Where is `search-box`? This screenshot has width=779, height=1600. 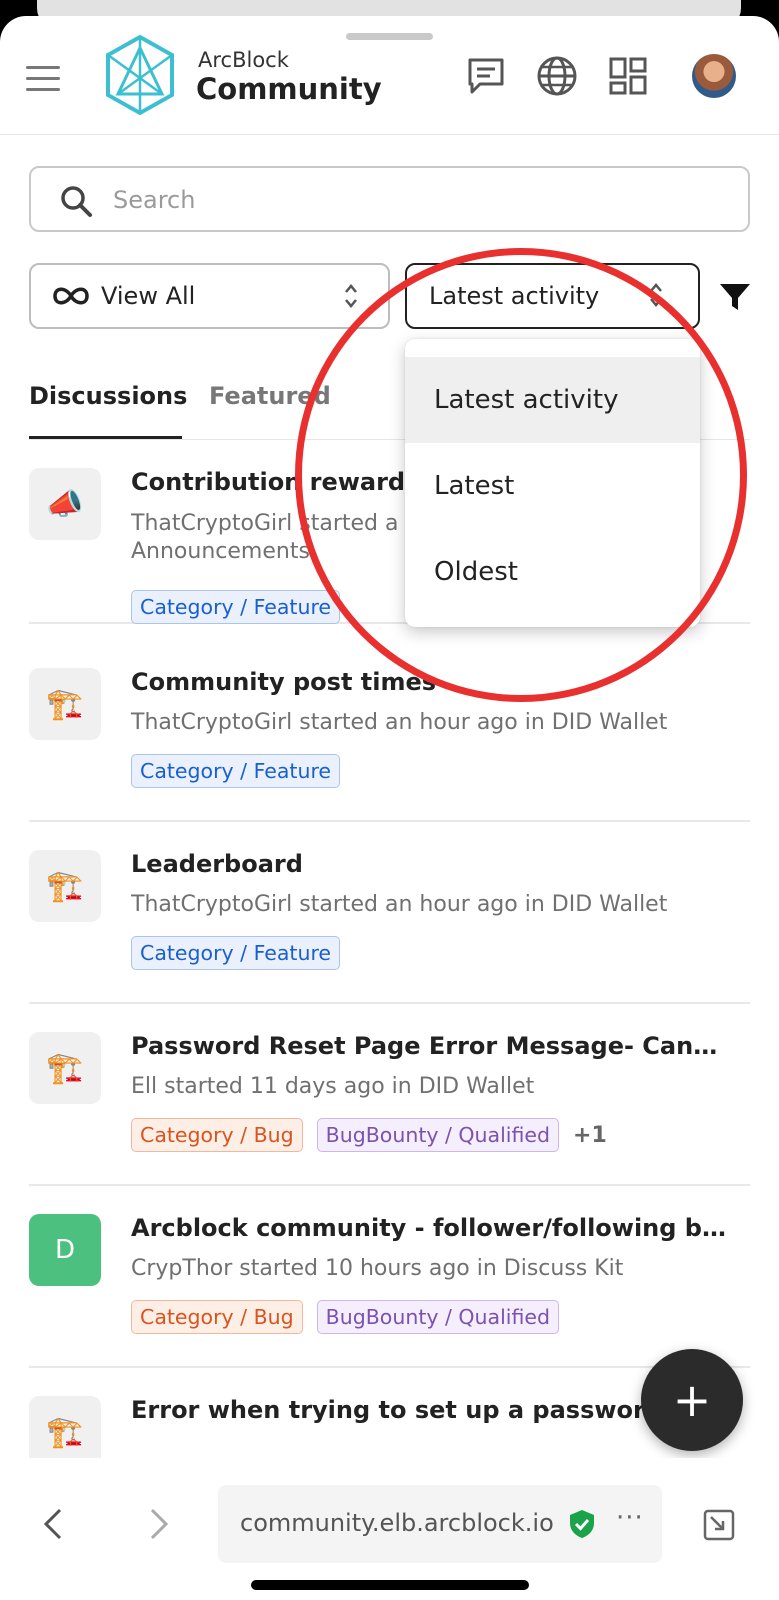
search-box is located at coordinates (389, 199).